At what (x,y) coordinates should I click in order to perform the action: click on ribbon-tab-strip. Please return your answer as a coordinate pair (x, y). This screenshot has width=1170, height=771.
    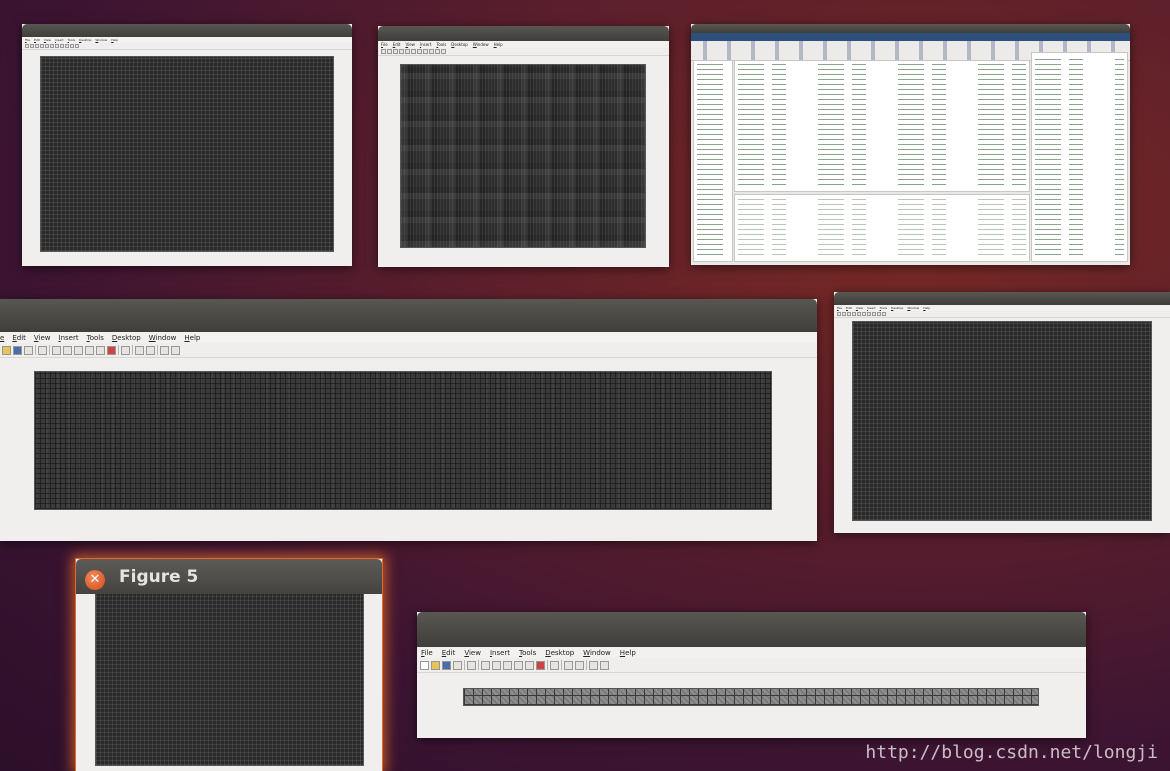
    Looking at the image, I should click on (910, 37).